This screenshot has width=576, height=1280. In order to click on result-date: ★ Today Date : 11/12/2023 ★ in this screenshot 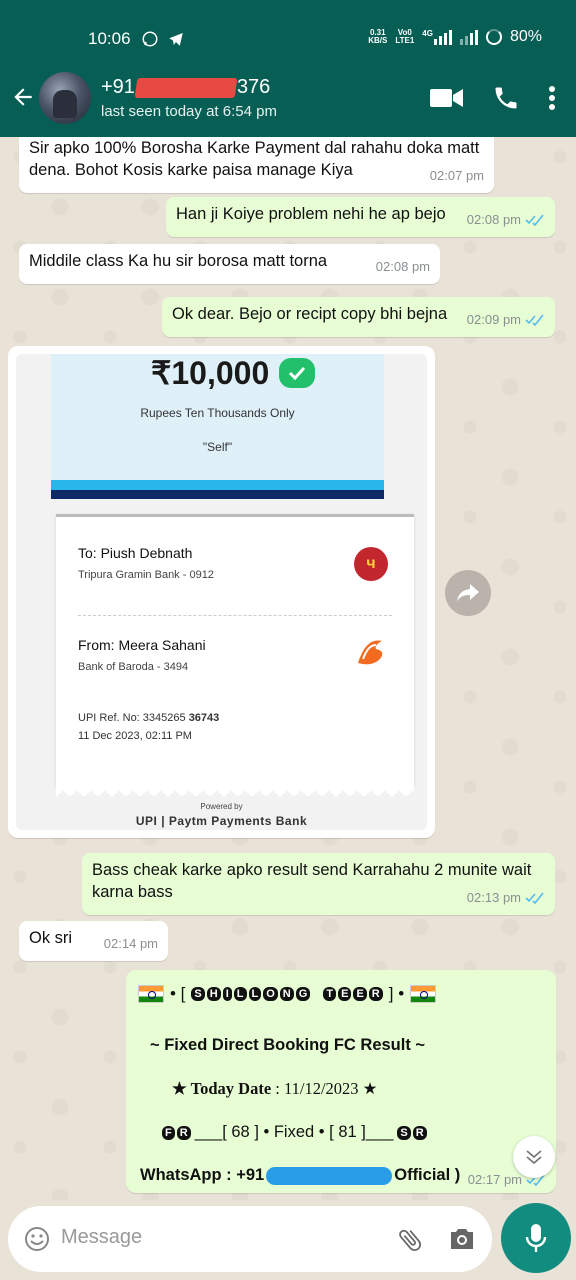, I will do `click(275, 1088)`.